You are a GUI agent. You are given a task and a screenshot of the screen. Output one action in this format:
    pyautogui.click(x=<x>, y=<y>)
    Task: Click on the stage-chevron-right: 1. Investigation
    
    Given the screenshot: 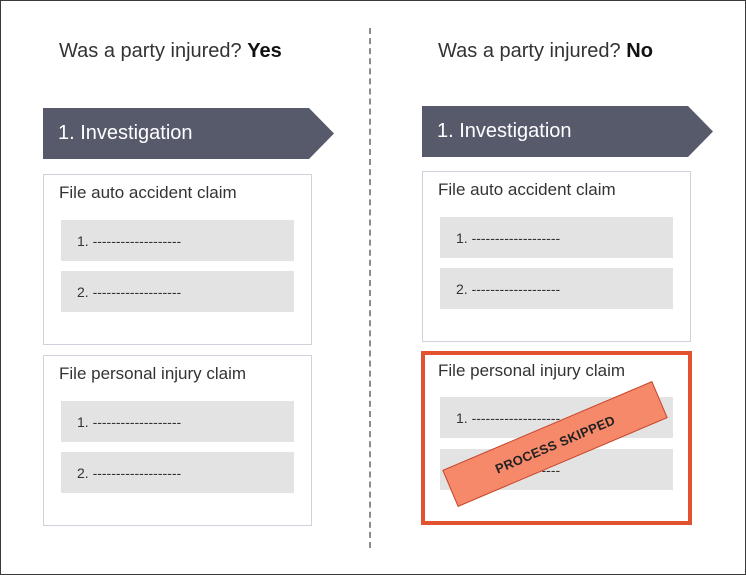 What is the action you would take?
    pyautogui.click(x=567, y=131)
    